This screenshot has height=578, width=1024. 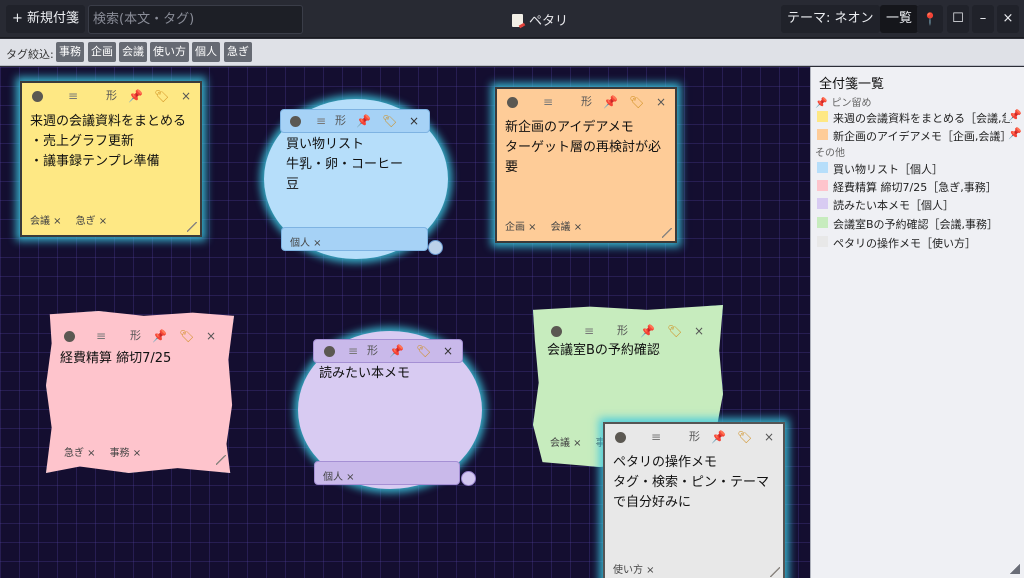 I want to click on list-item: 買い物リスト［個人］, so click(x=918, y=168).